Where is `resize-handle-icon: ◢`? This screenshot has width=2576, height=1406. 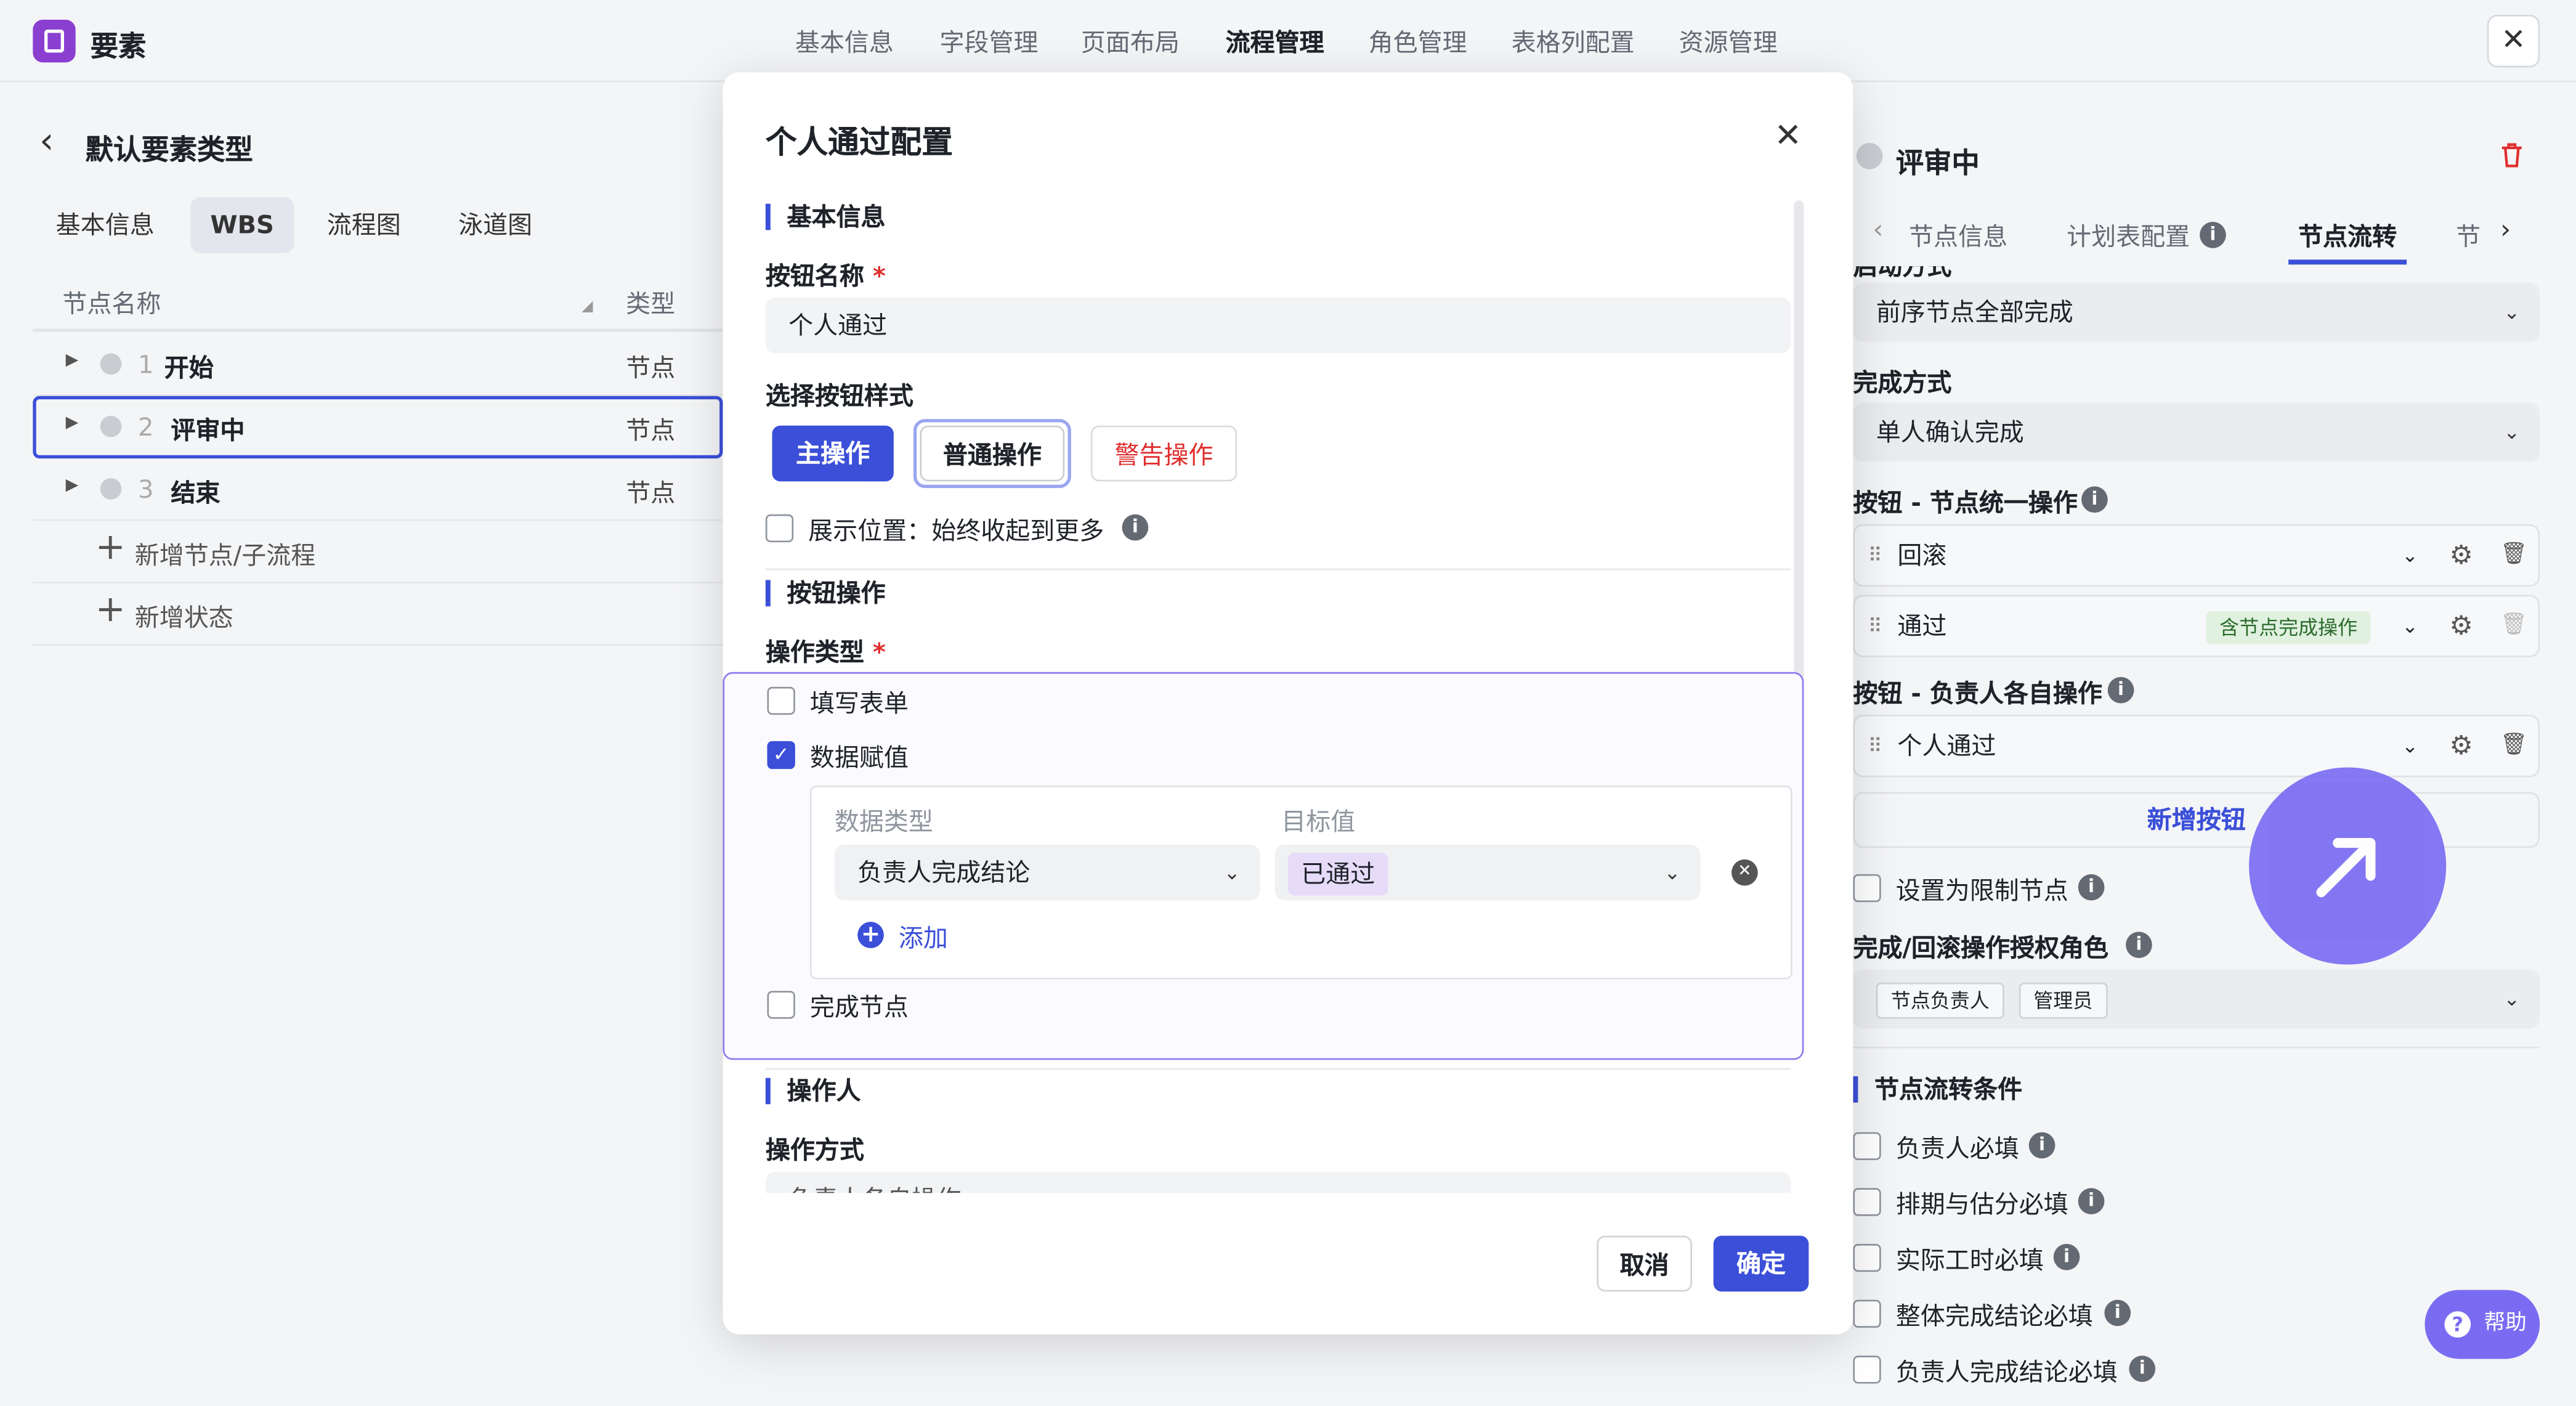
resize-handle-icon: ◢ is located at coordinates (587, 307).